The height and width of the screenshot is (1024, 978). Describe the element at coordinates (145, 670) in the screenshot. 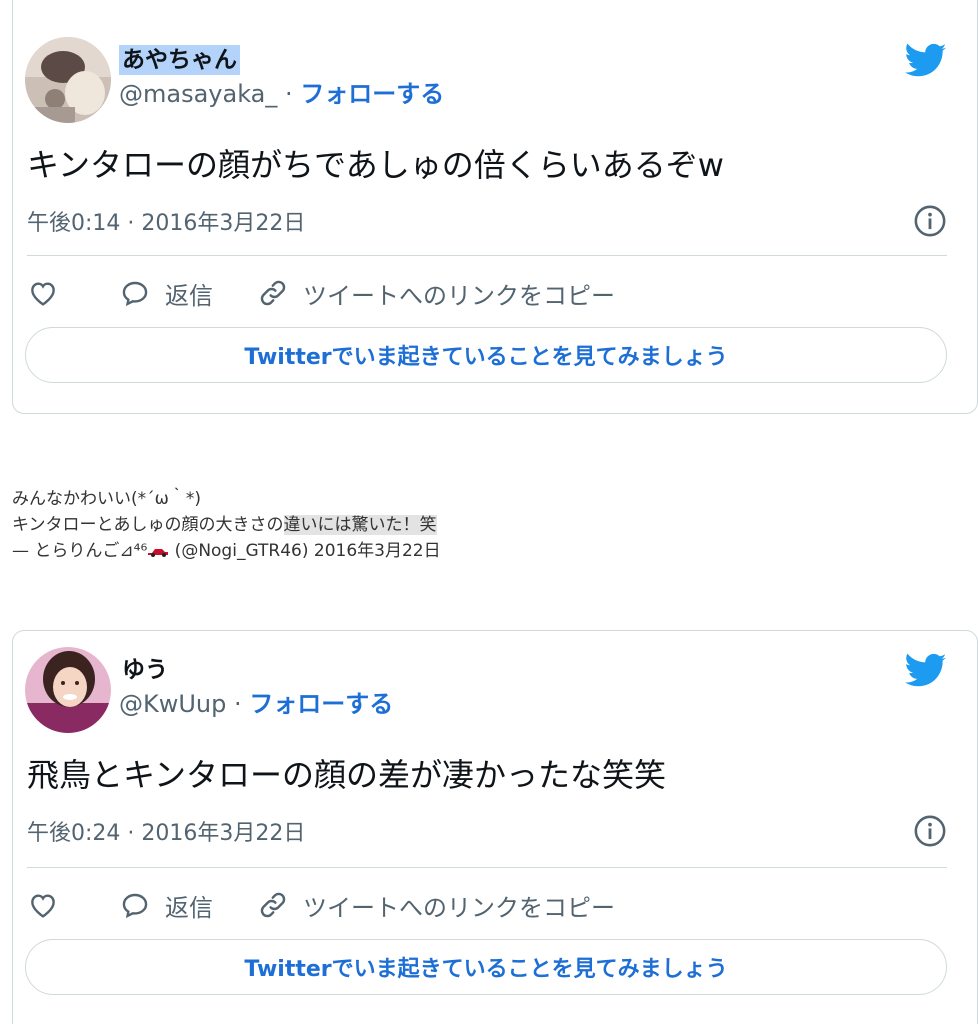

I see `display-name: ゆう` at that location.